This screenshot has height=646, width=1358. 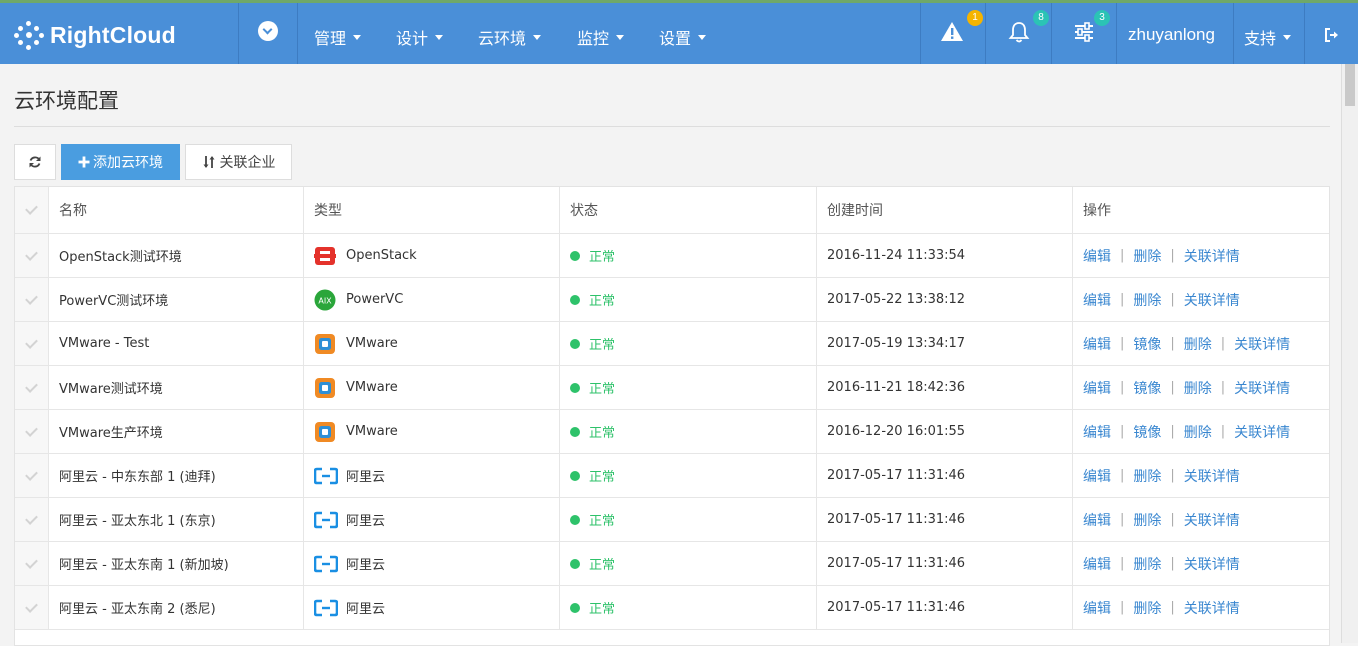 What do you see at coordinates (896, 431) in the screenshot?
I see `created-time: 2016-12-20 16:01:55` at bounding box center [896, 431].